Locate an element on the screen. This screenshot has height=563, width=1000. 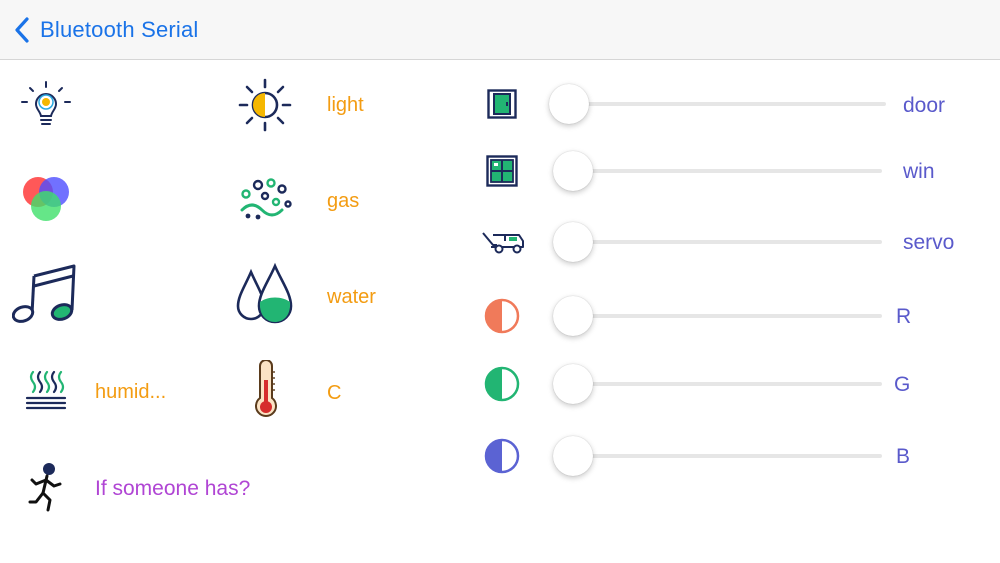
servo-icon is located at coordinates (503, 243).